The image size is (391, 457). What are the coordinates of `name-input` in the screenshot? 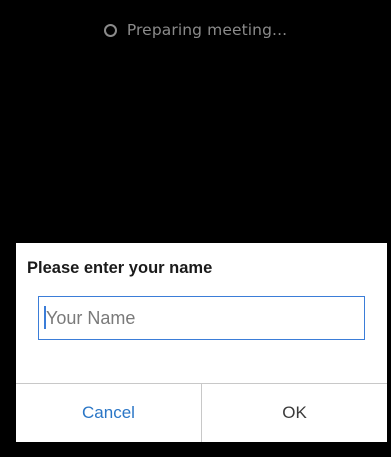 It's located at (201, 318).